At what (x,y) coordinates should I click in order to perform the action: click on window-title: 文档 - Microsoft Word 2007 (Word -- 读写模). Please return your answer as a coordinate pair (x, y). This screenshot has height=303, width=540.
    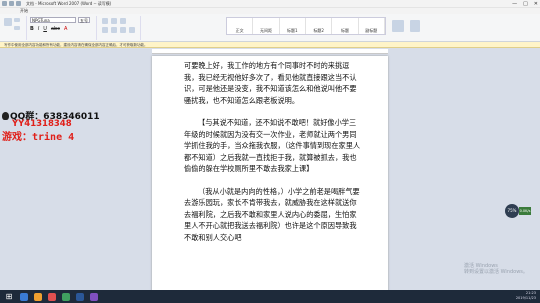
    Looking at the image, I should click on (69, 3).